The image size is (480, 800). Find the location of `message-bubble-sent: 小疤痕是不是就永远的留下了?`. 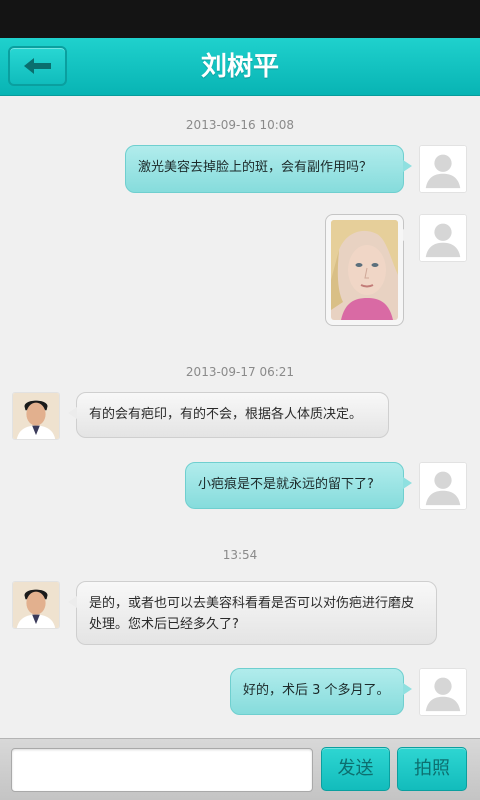

message-bubble-sent: 小疤痕是不是就永远的留下了? is located at coordinates (298, 485).